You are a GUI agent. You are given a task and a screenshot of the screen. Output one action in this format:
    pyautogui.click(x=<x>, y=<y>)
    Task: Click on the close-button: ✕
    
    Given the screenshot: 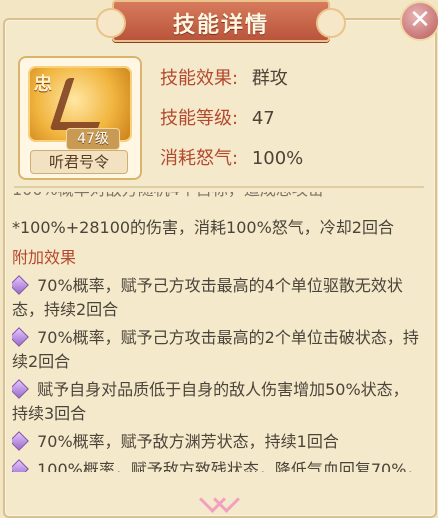 What is the action you would take?
    pyautogui.click(x=419, y=21)
    